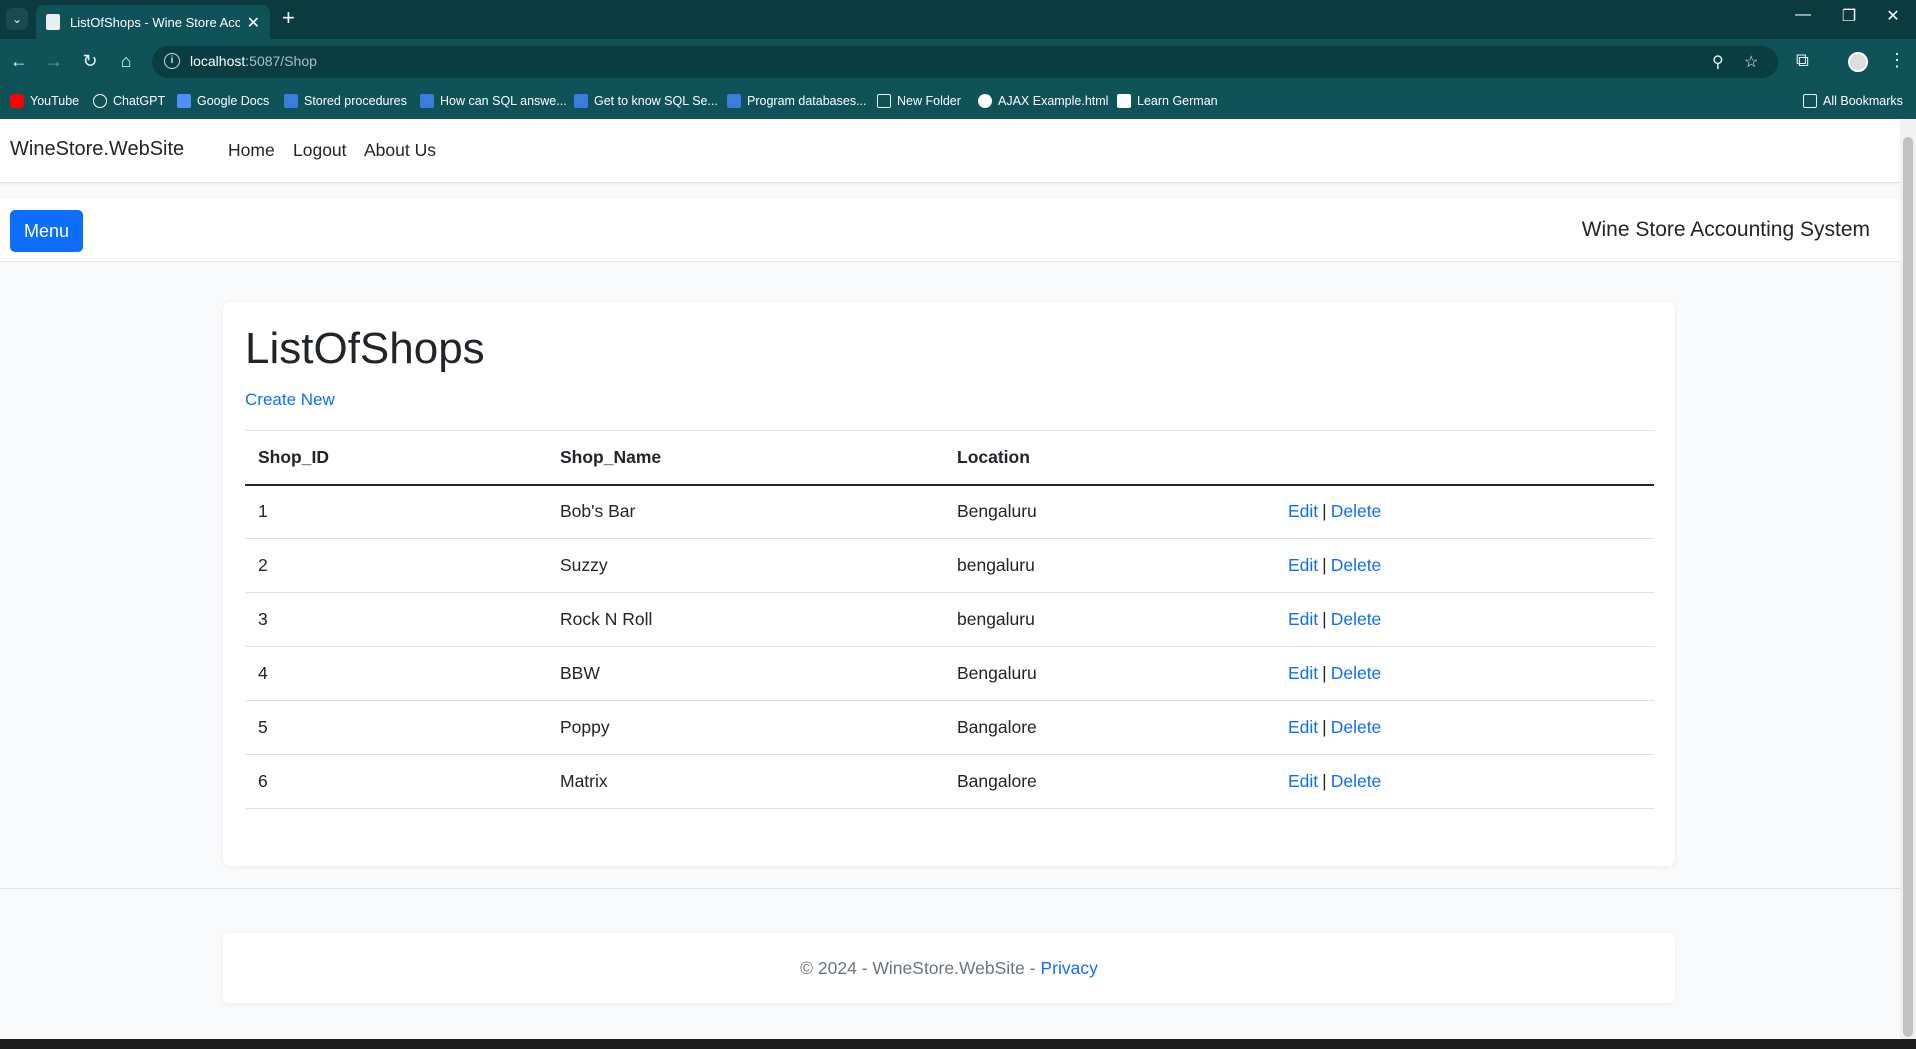  What do you see at coordinates (396, 565) in the screenshot?
I see `cell-shop-id: 2` at bounding box center [396, 565].